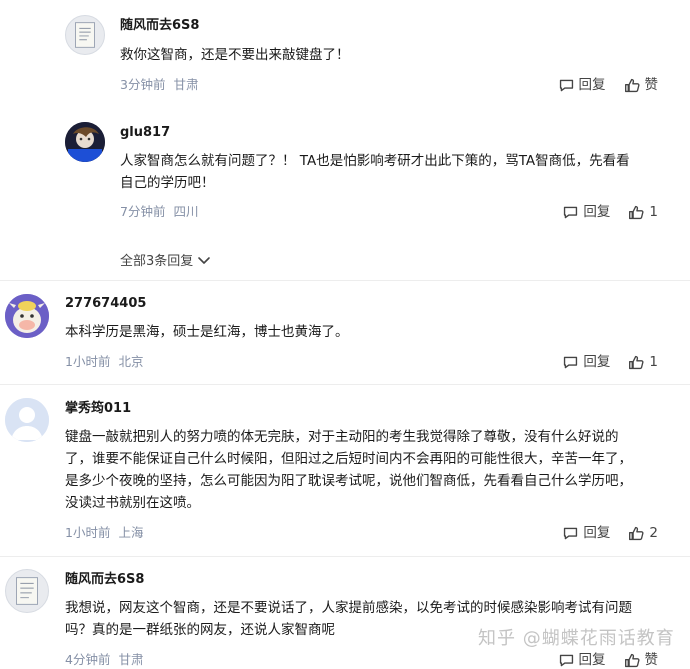 The width and height of the screenshot is (690, 669). I want to click on comment-time: 7分钟前, so click(143, 211).